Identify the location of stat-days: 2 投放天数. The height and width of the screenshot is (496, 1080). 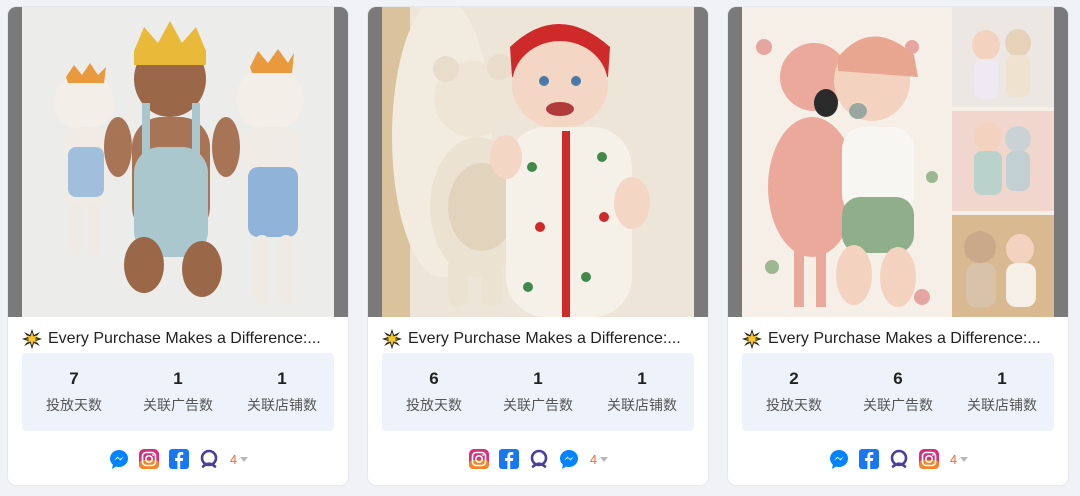
(794, 392).